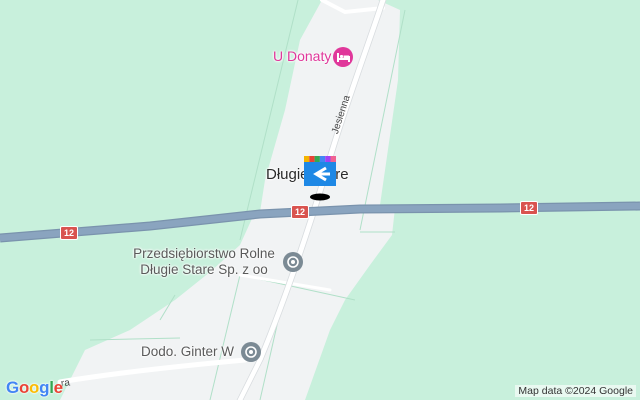 The height and width of the screenshot is (400, 640). I want to click on bed-icon, so click(343, 57).